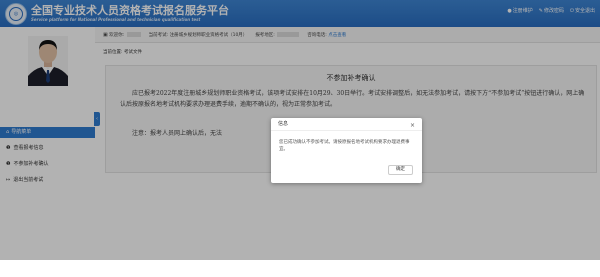 The image size is (600, 277). I want to click on dialog-title: 信息, so click(283, 124).